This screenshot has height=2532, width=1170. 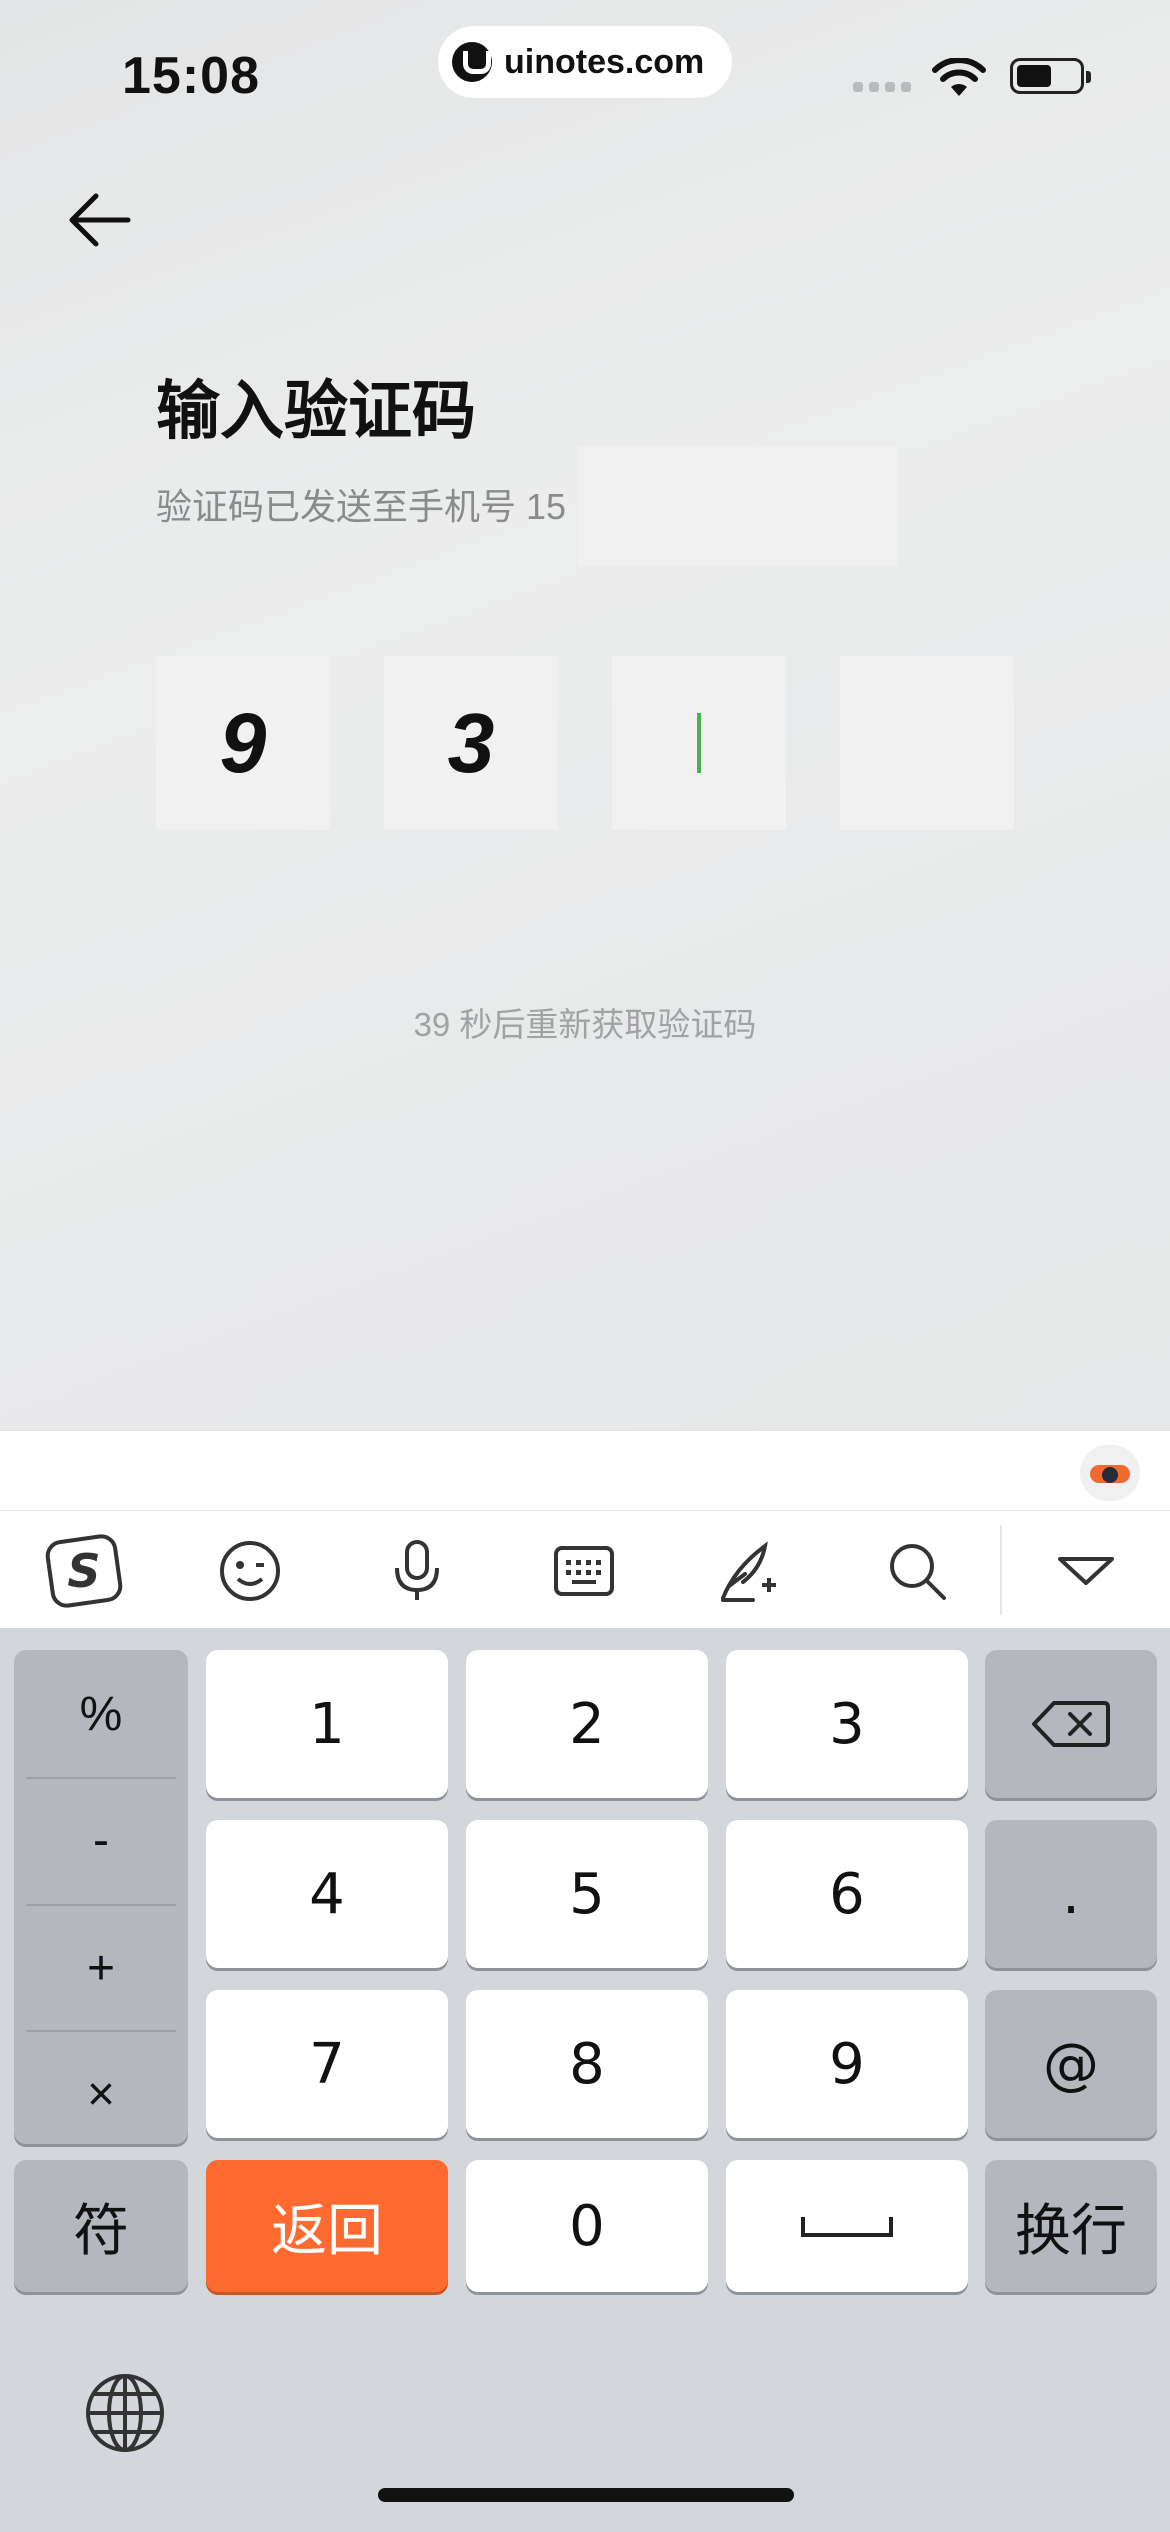 What do you see at coordinates (417, 1571) in the screenshot?
I see `microphone-icon` at bounding box center [417, 1571].